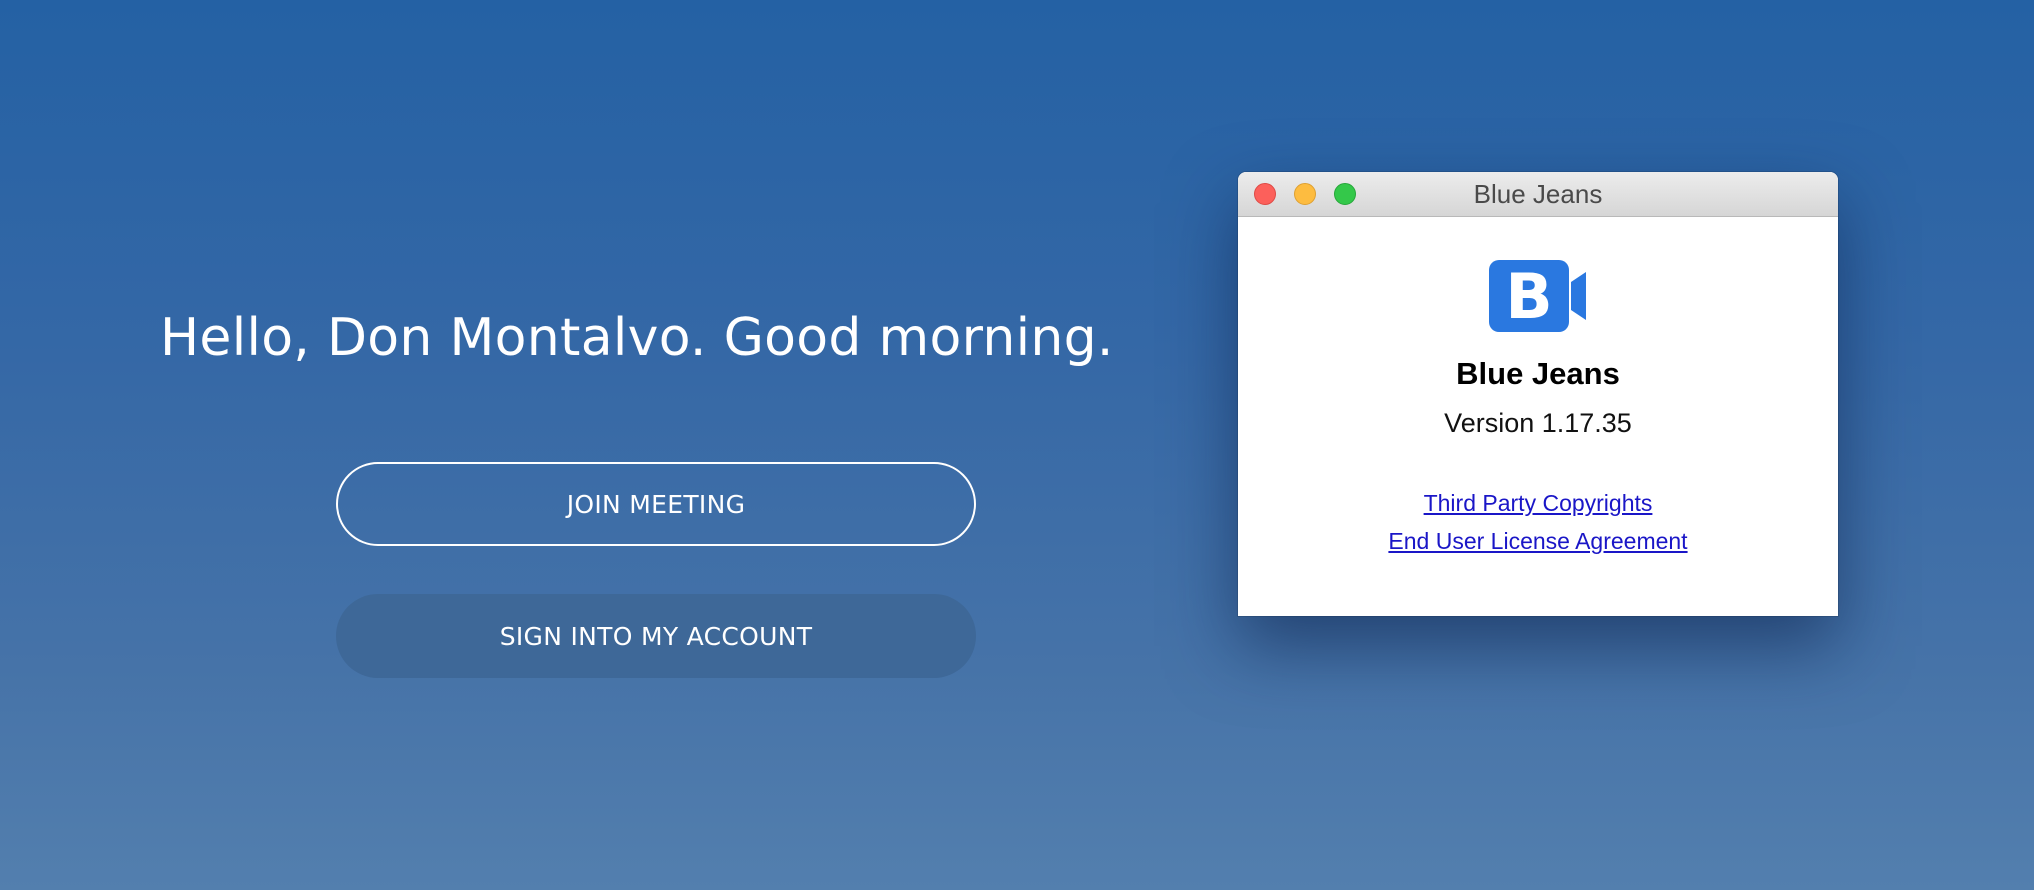 The height and width of the screenshot is (890, 2034). I want to click on join-meeting-label: JOIN MEETING, so click(656, 504).